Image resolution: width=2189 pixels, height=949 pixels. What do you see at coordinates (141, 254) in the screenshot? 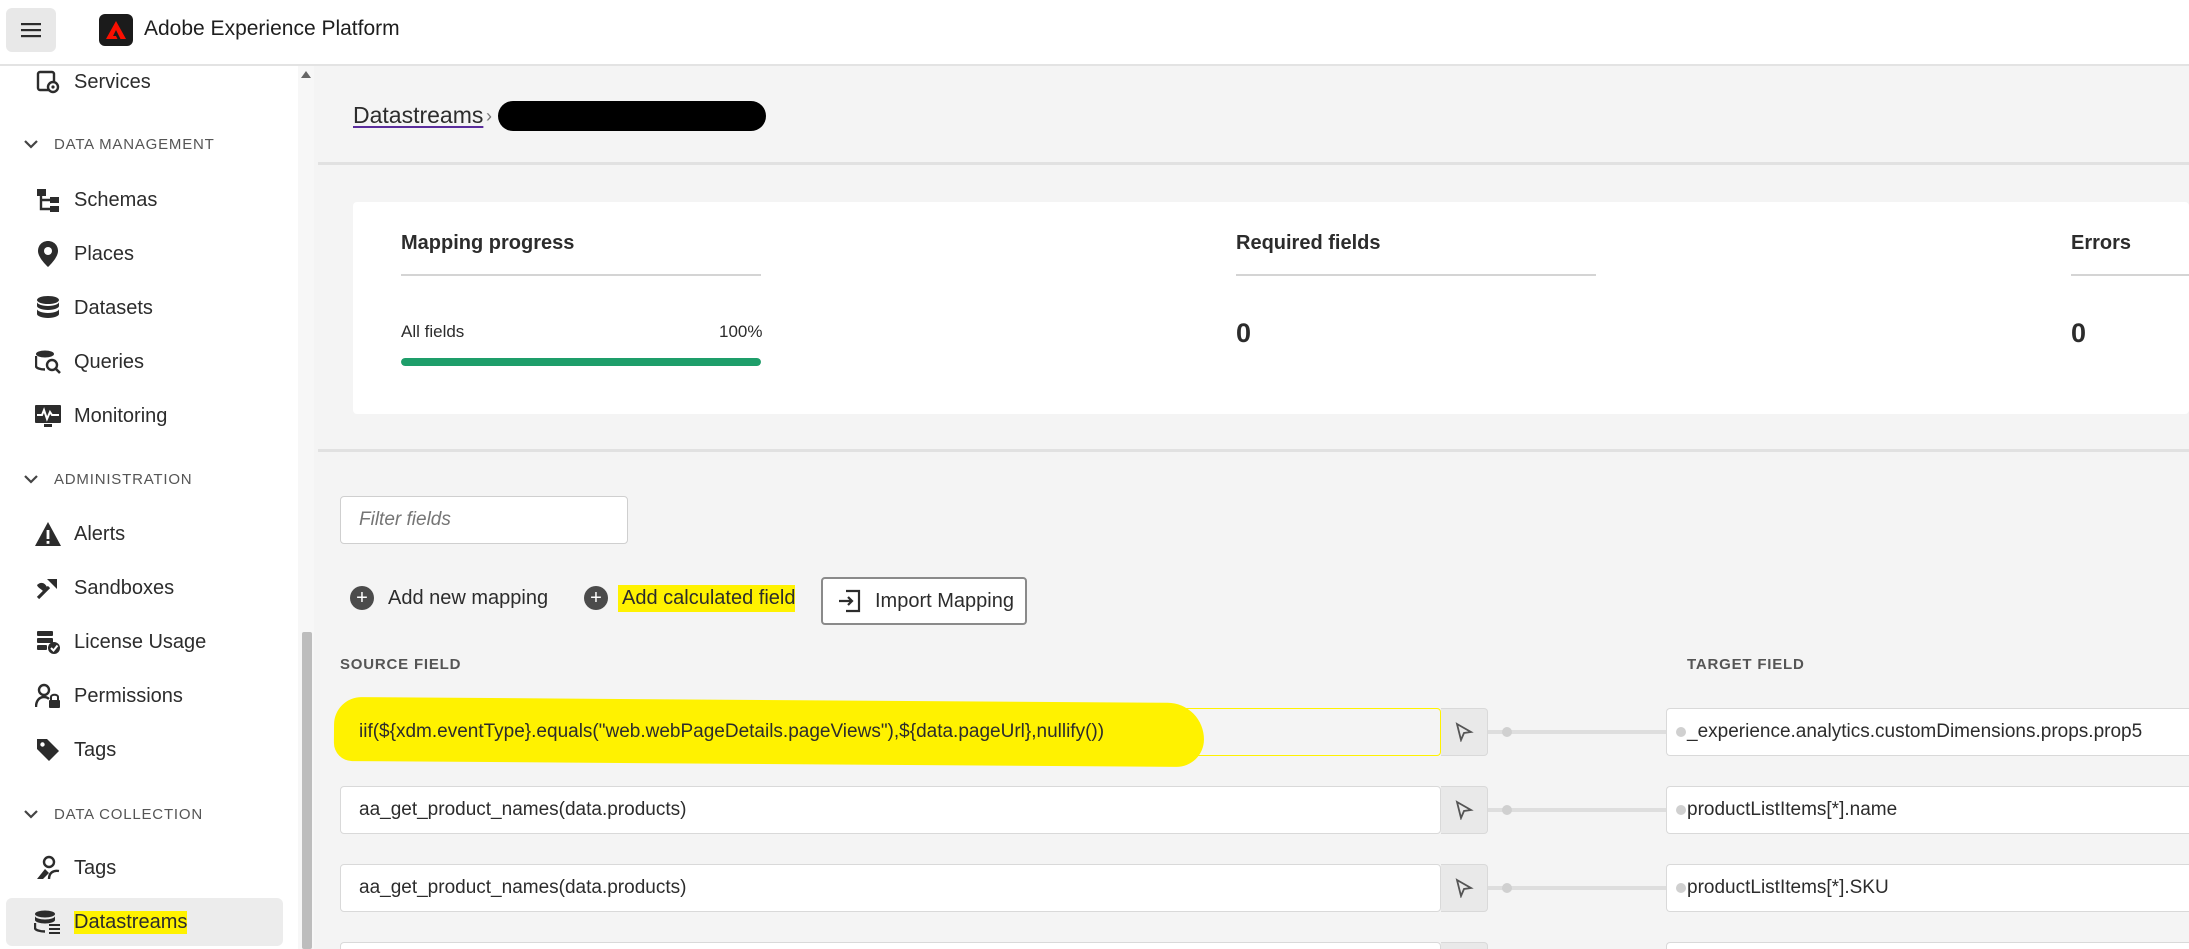
I see `sidebar-item-places: Places` at bounding box center [141, 254].